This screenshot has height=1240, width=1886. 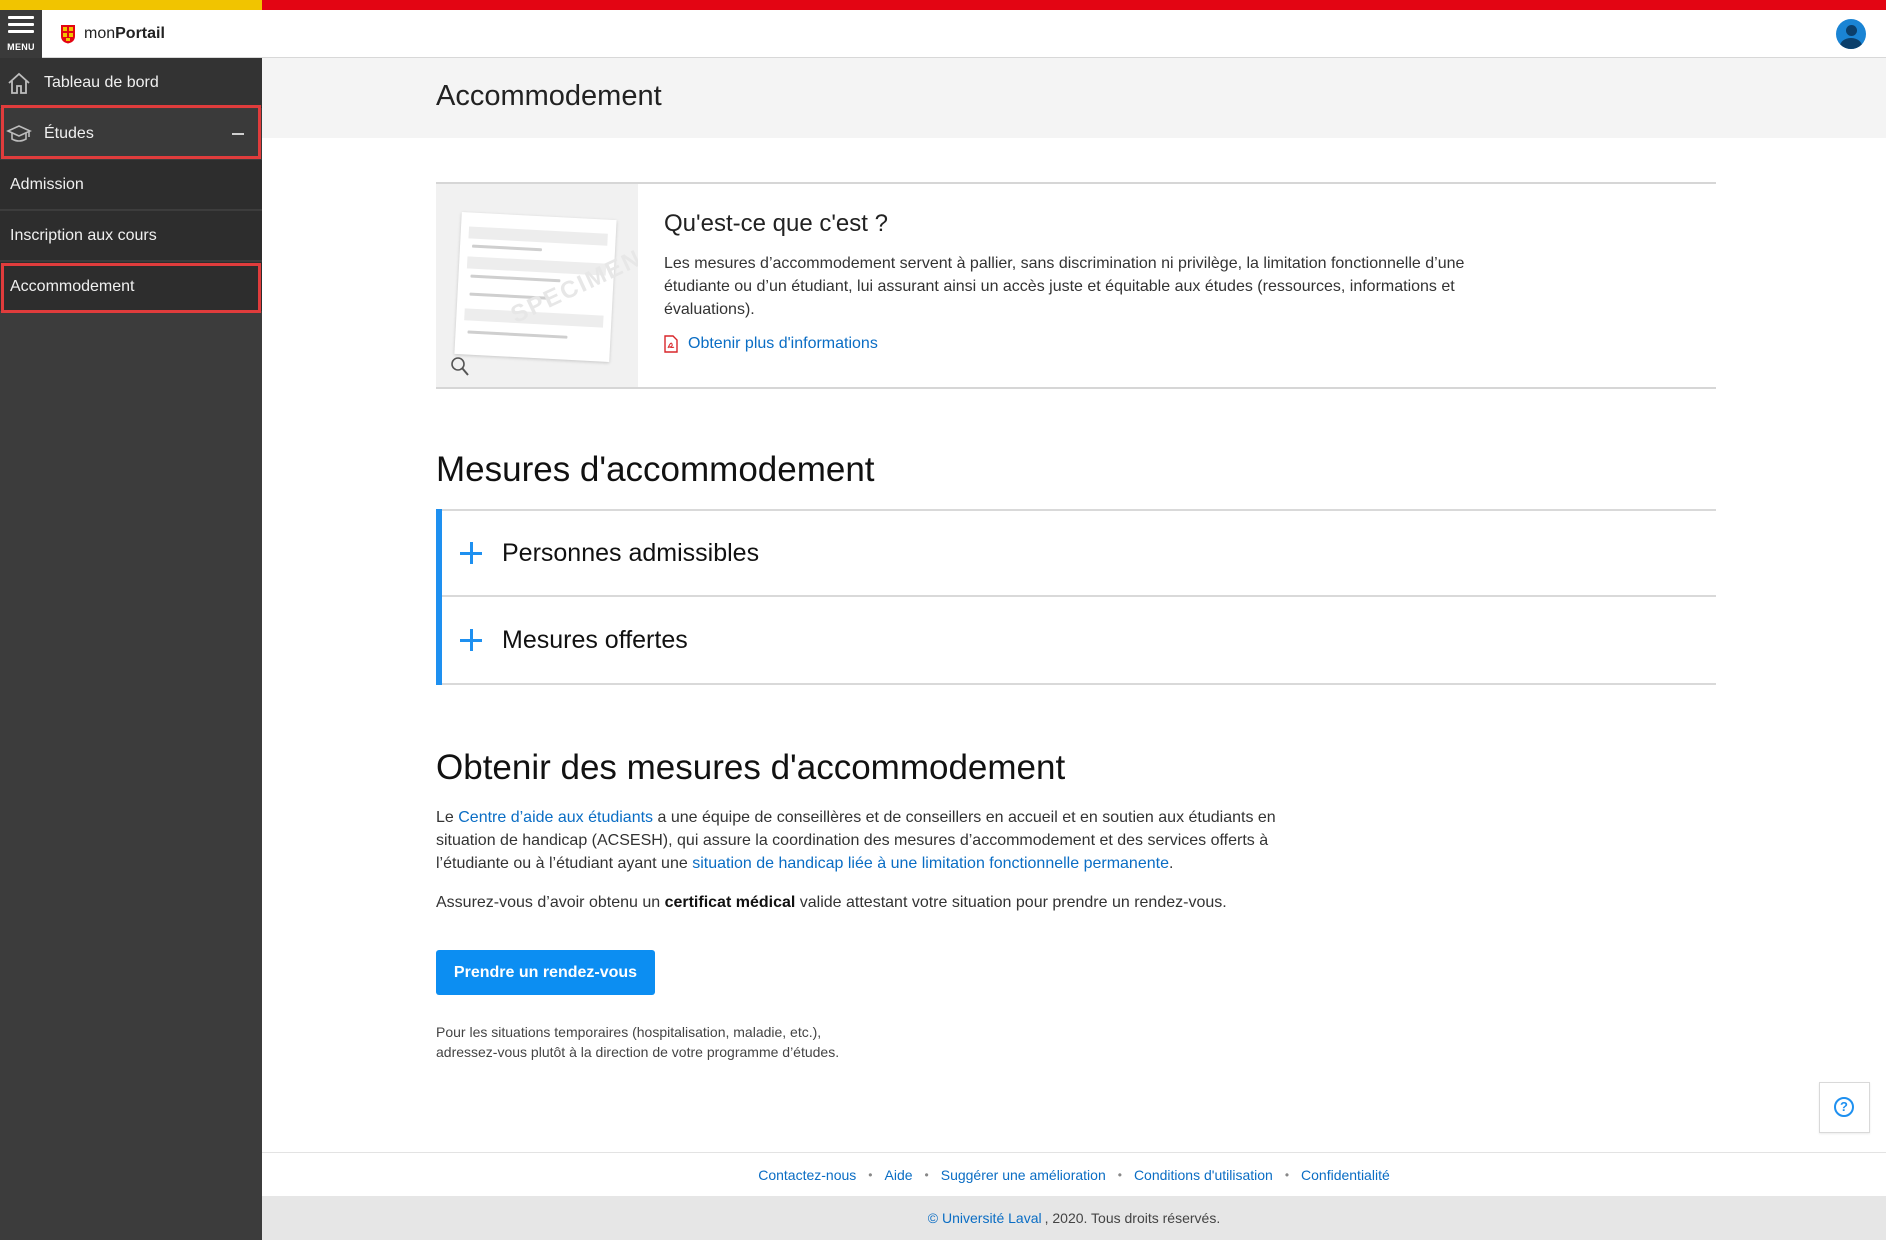 I want to click on help-circle-icon: ?, so click(x=1844, y=1107).